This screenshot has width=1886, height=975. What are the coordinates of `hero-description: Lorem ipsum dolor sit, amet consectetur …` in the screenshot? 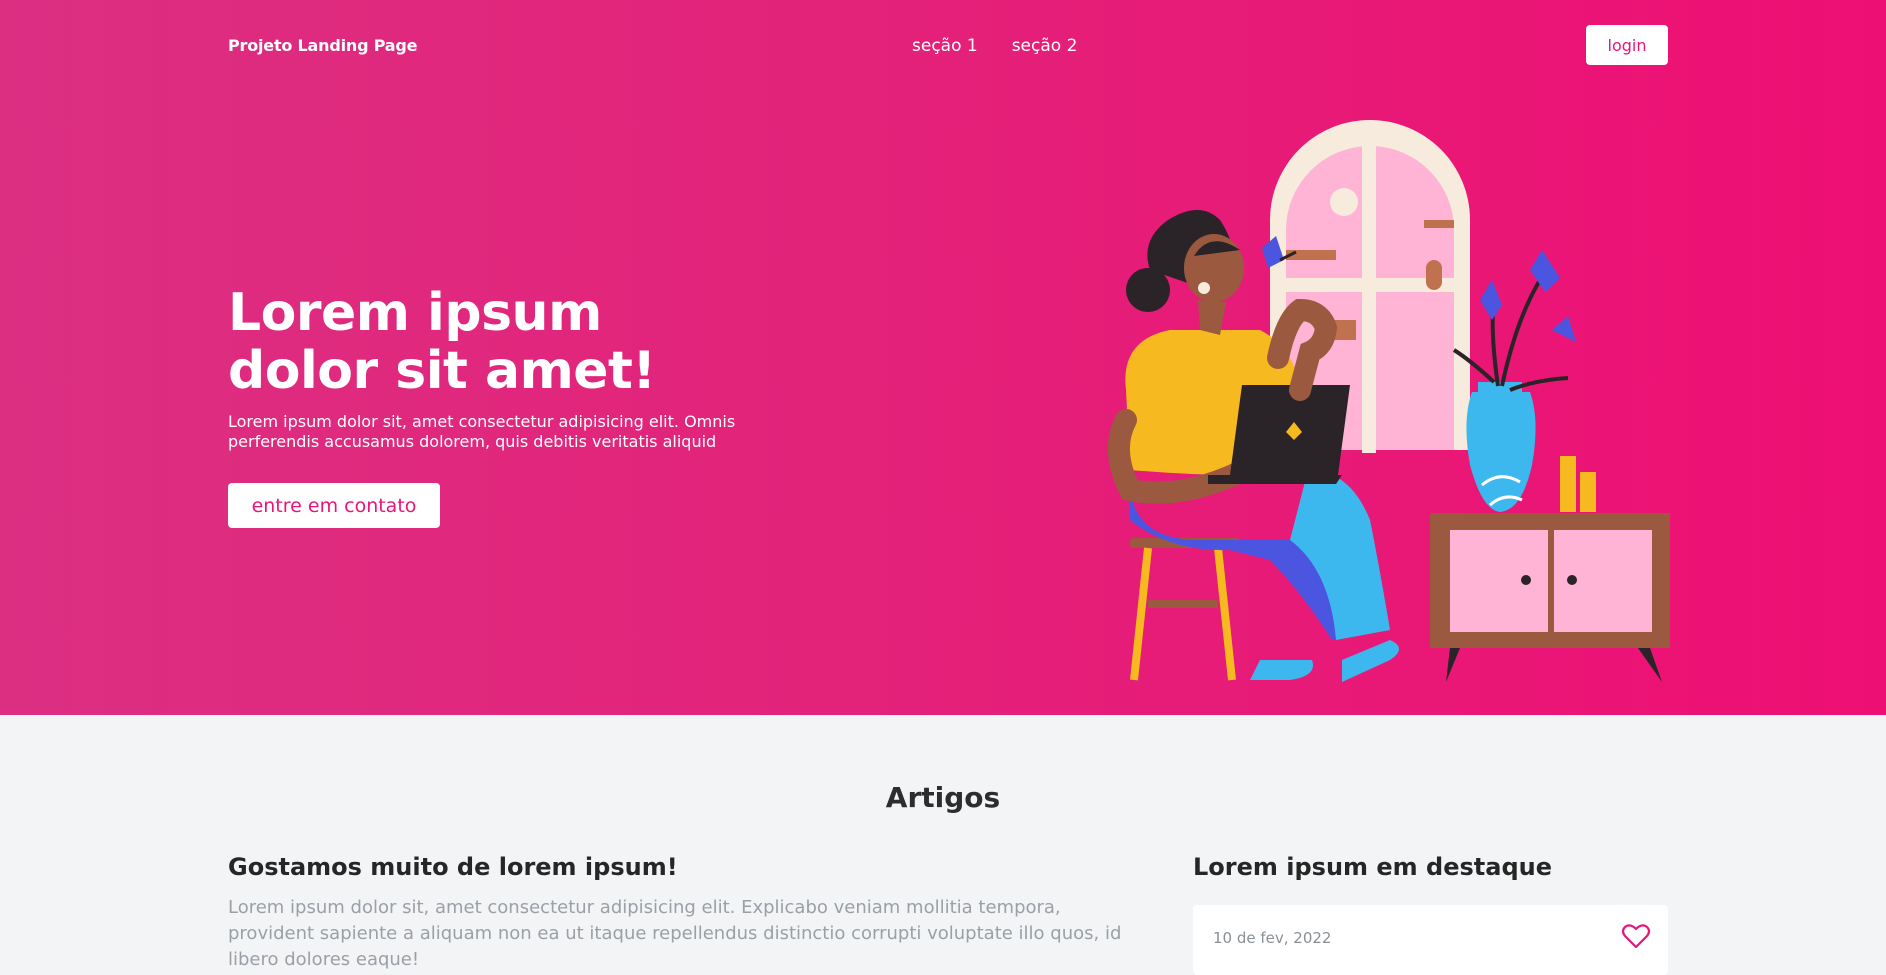 It's located at (482, 431).